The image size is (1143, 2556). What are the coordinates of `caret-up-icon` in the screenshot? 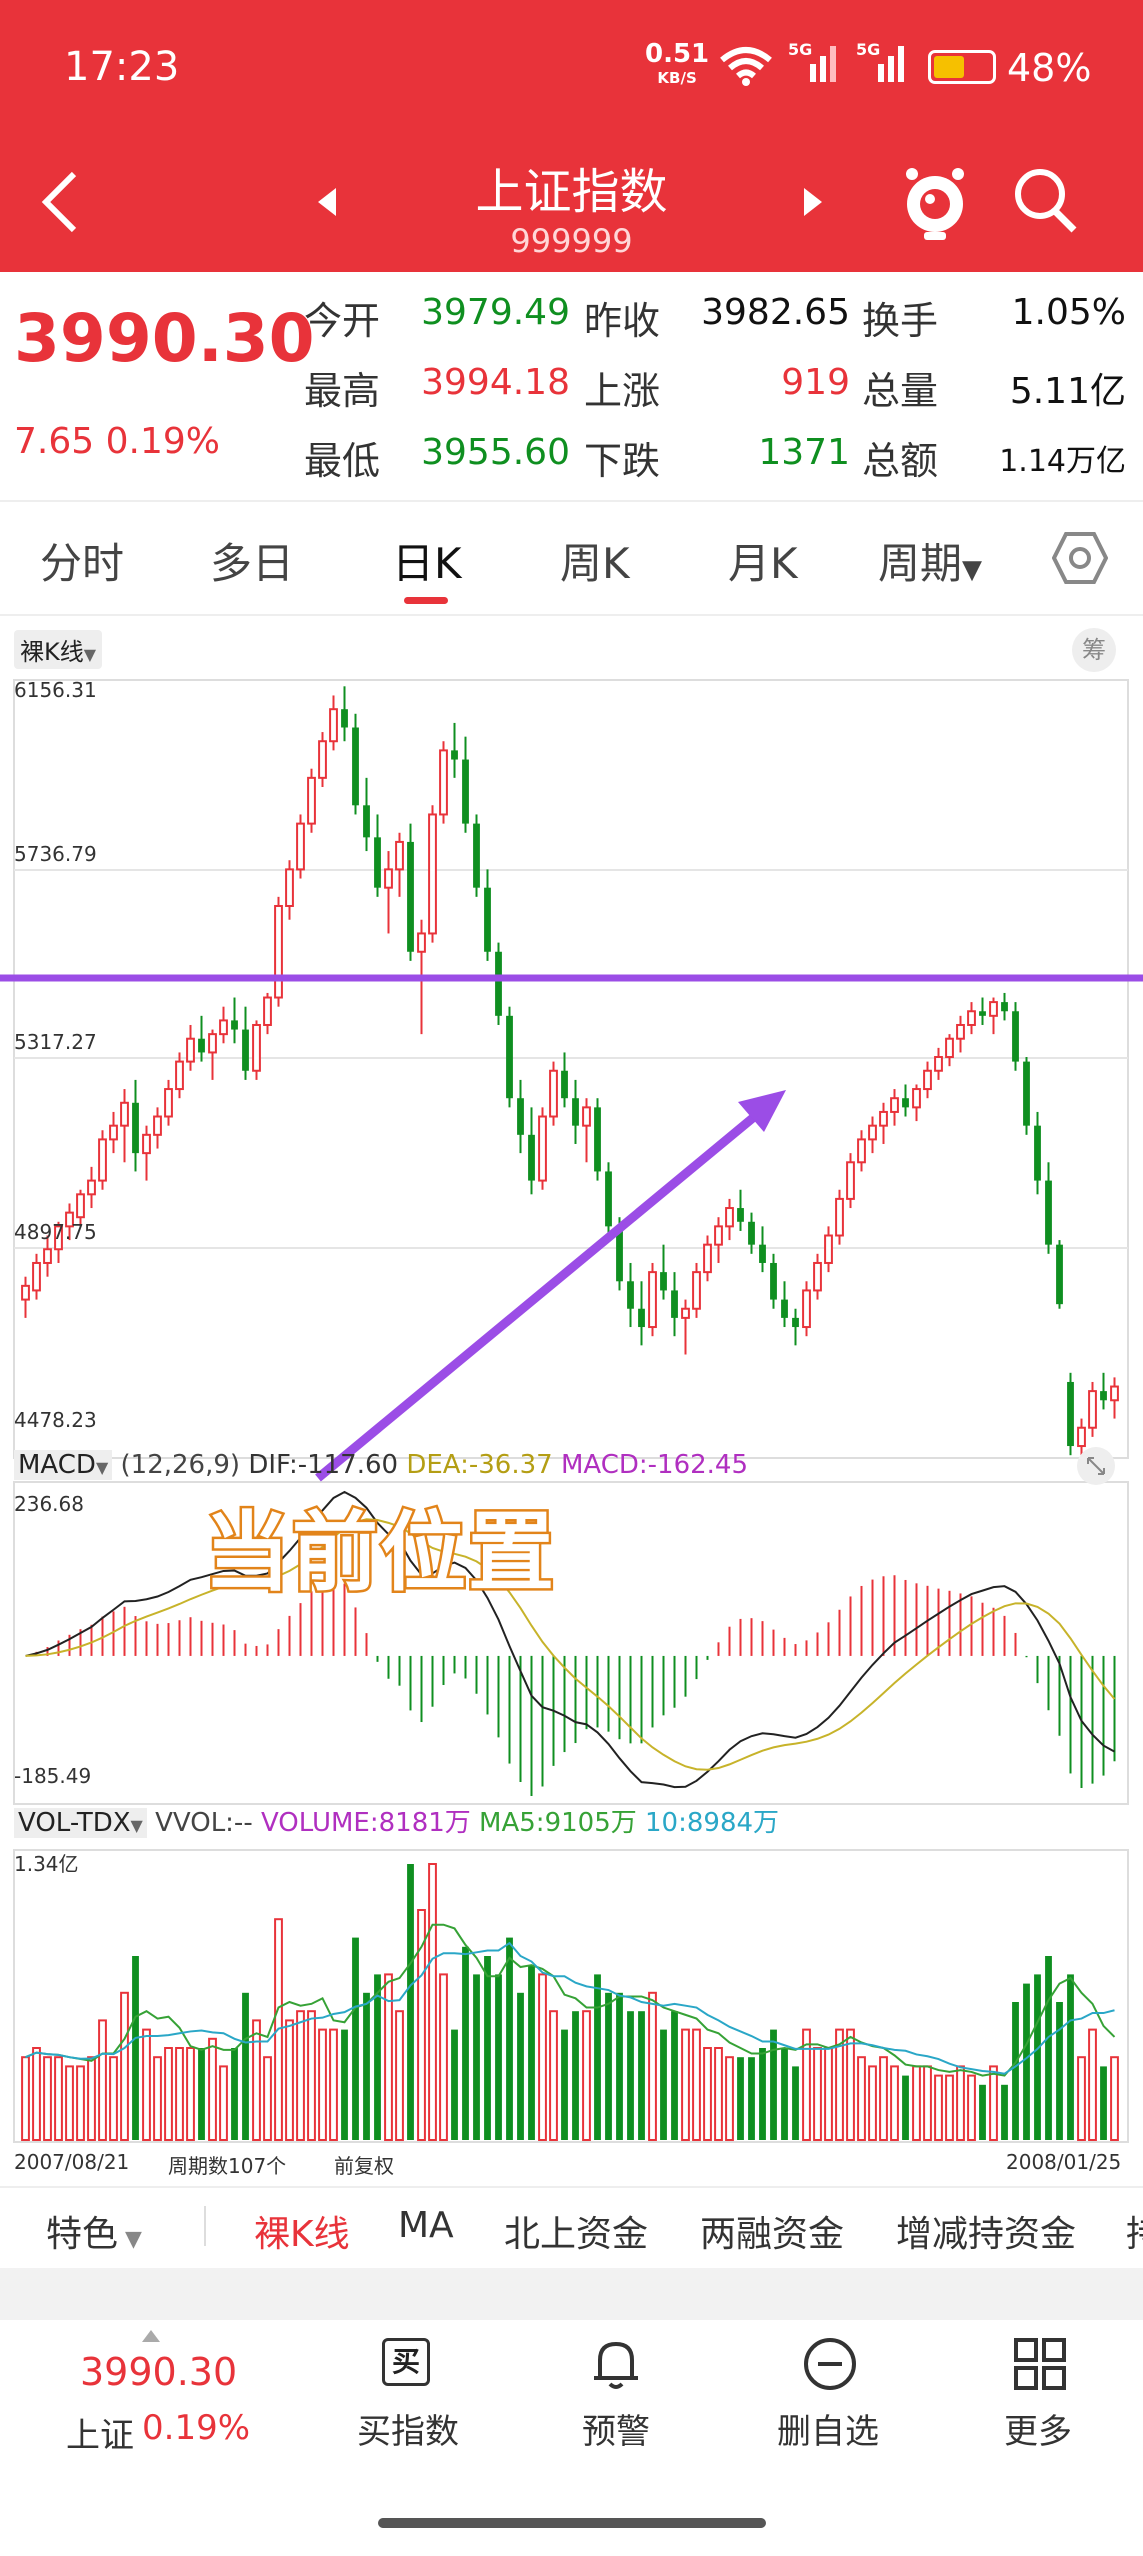 It's located at (151, 2336).